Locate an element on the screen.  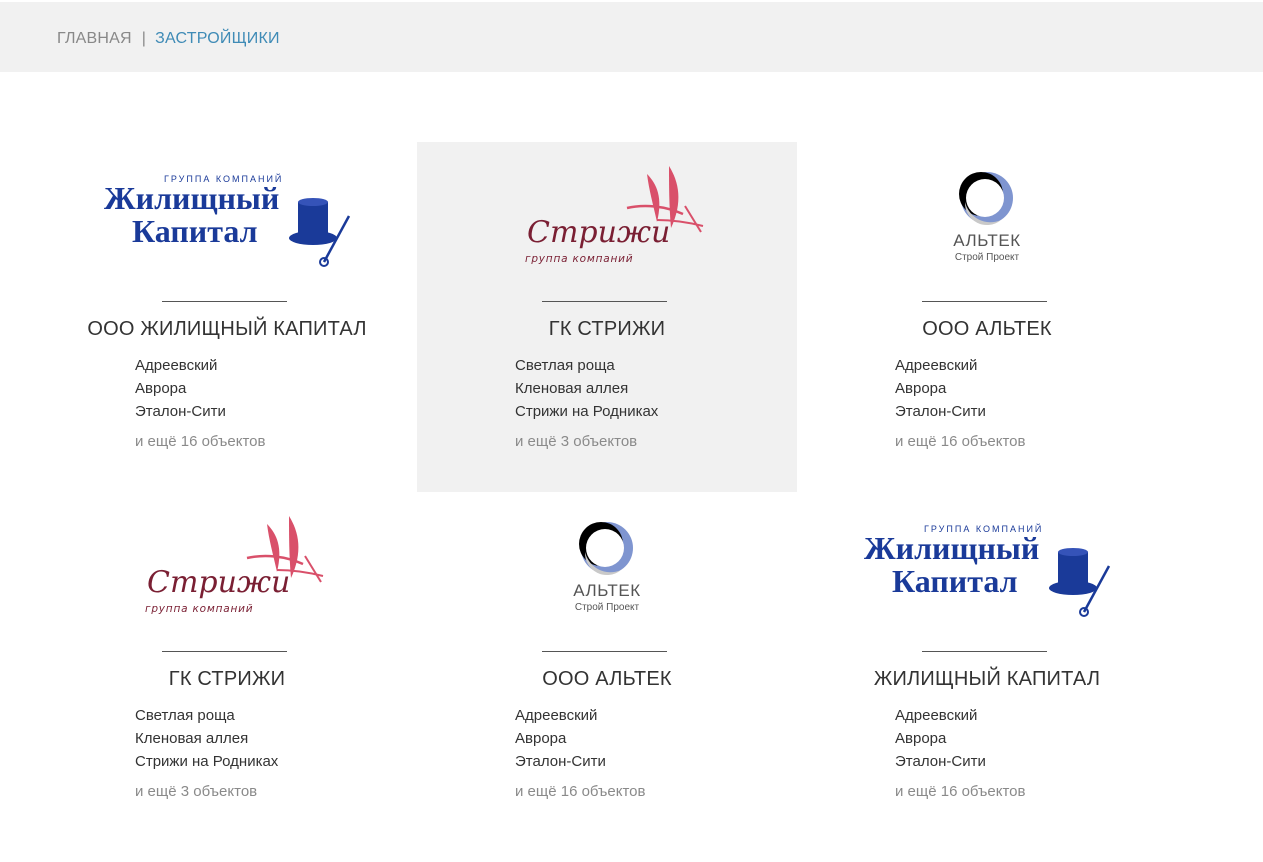
breadcrumb-current: ЗАСТРОЙЩИКИ is located at coordinates (217, 38).